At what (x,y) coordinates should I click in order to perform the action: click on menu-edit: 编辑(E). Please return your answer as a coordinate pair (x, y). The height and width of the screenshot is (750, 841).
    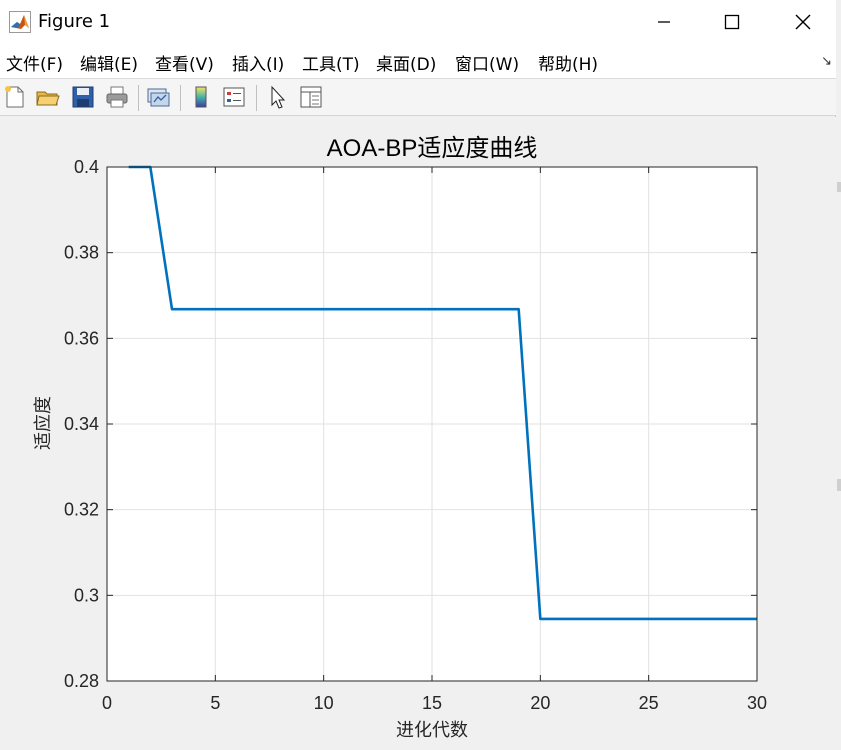
    Looking at the image, I should click on (109, 62).